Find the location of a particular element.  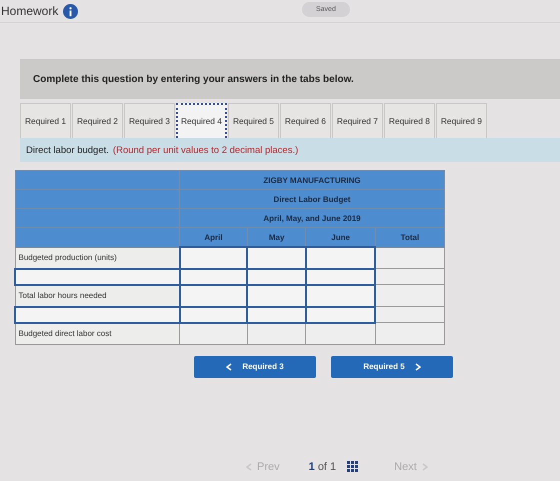

prompt-text: Direct labor budget. is located at coordinates (67, 150).